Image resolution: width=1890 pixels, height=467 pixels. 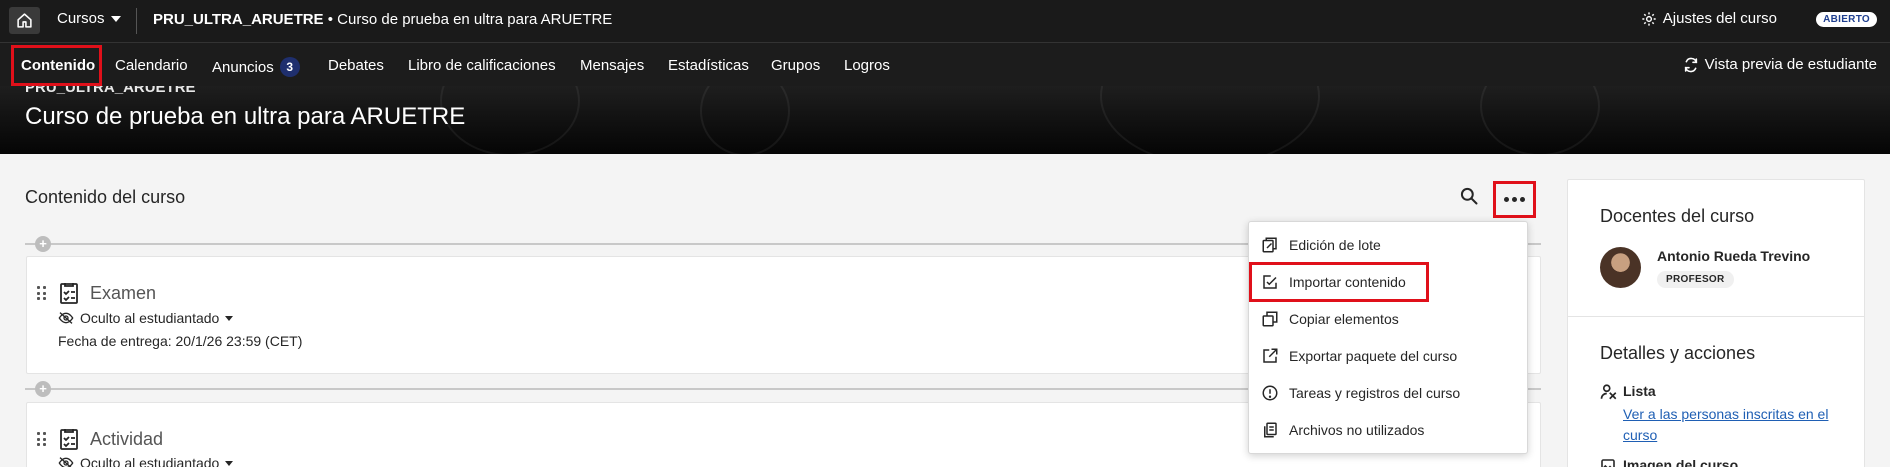 I want to click on tab-calendario: Calendario, so click(x=151, y=65).